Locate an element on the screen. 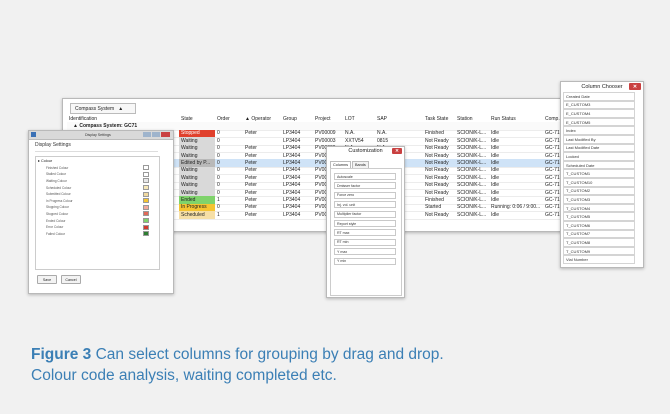 This screenshot has width=670, height=414. column-chooser-item: T_CUSTOM9 is located at coordinates (599, 251).